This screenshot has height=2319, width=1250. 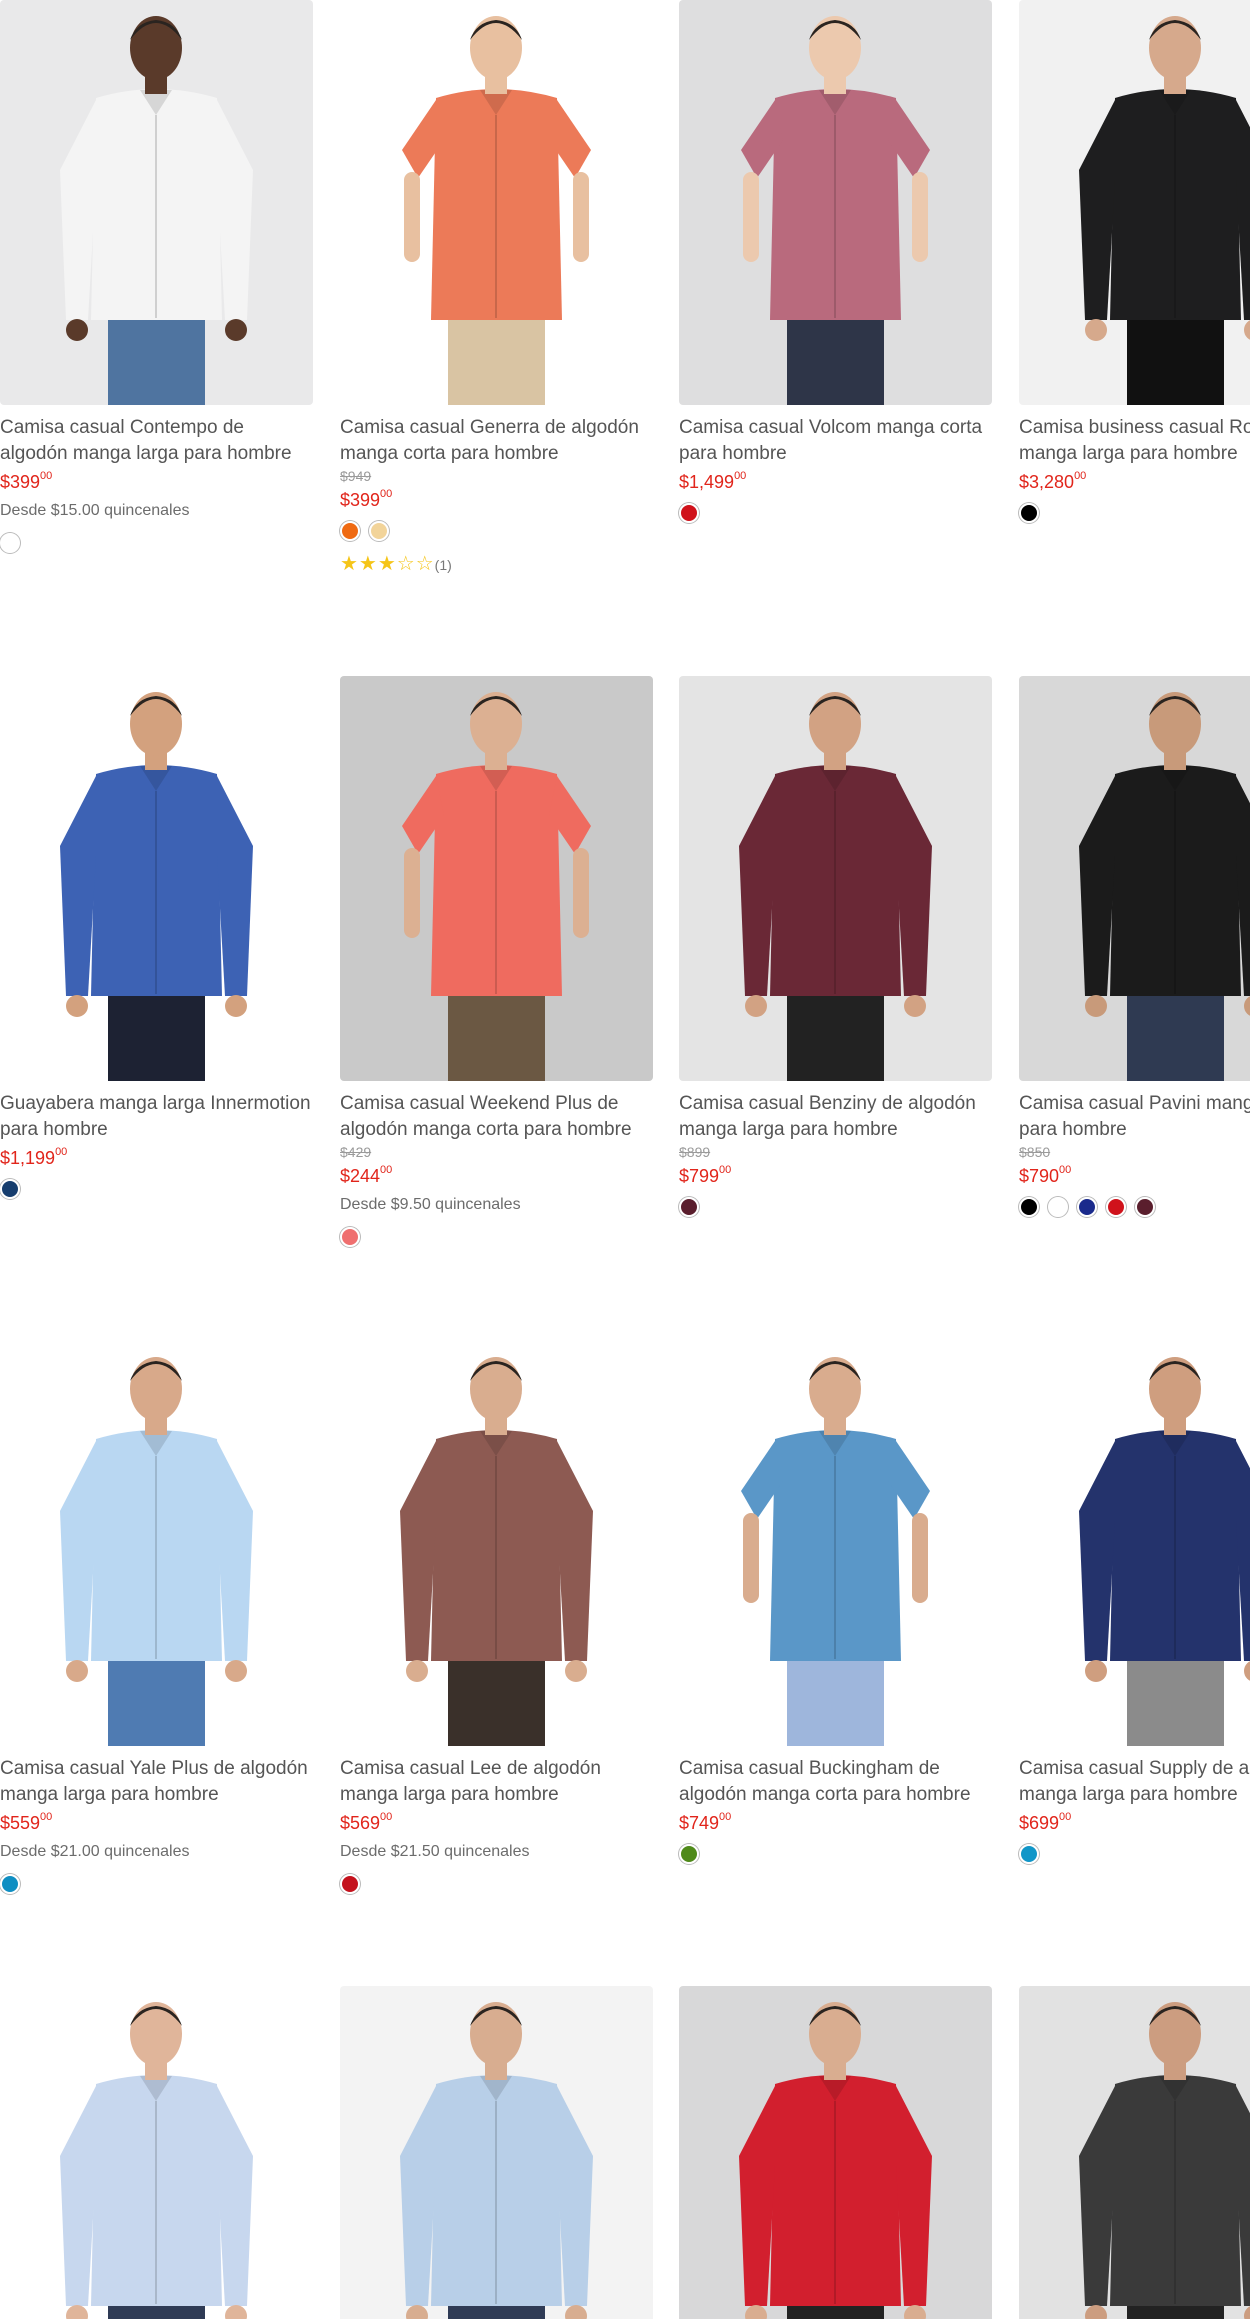 I want to click on star-icons: ★★★☆☆, so click(x=387, y=564).